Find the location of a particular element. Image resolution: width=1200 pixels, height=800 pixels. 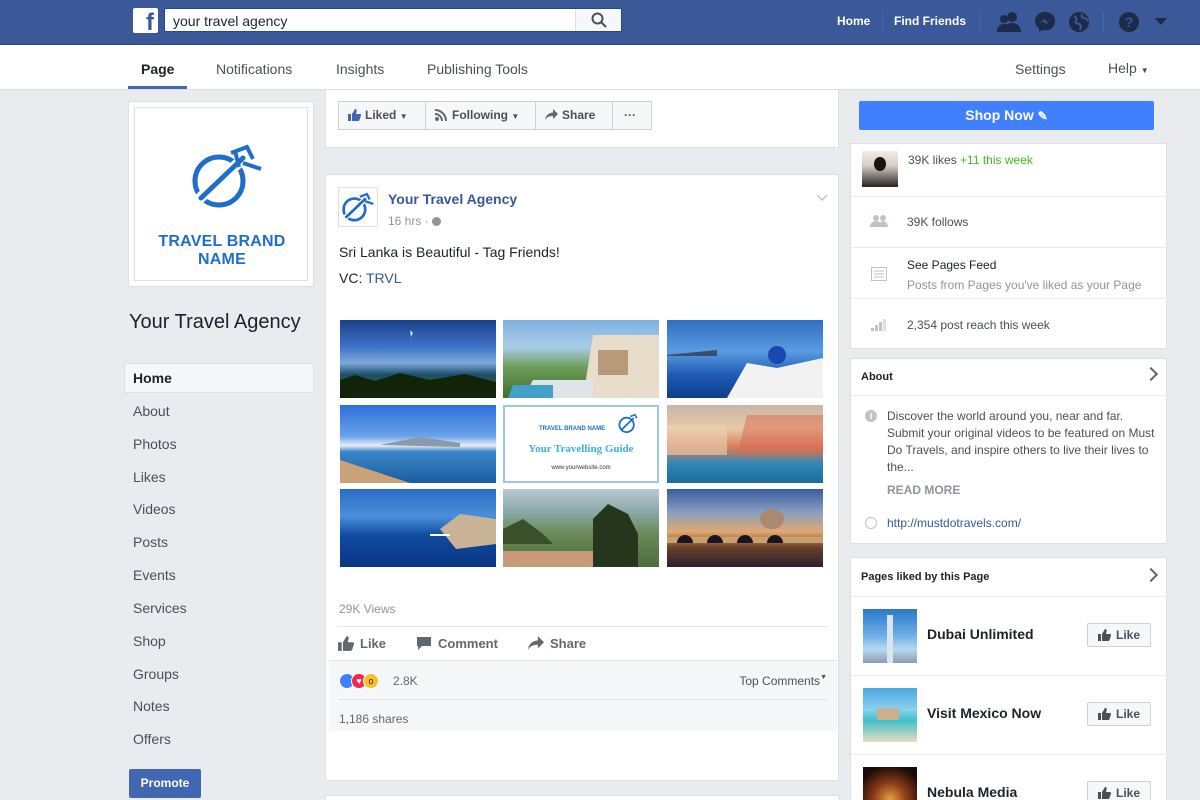

notifications-globe-icon is located at coordinates (1079, 22).